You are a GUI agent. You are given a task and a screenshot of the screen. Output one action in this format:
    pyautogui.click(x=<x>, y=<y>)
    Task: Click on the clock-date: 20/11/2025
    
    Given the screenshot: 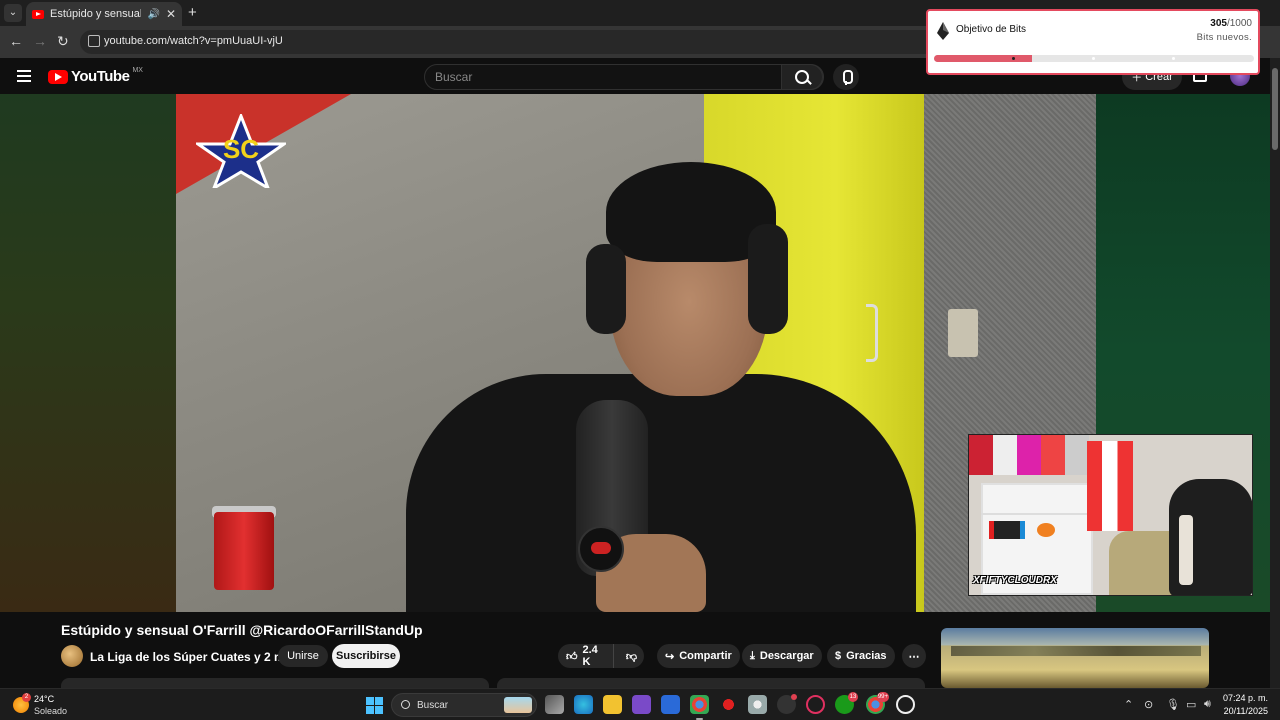 What is the action you would take?
    pyautogui.click(x=1246, y=711)
    